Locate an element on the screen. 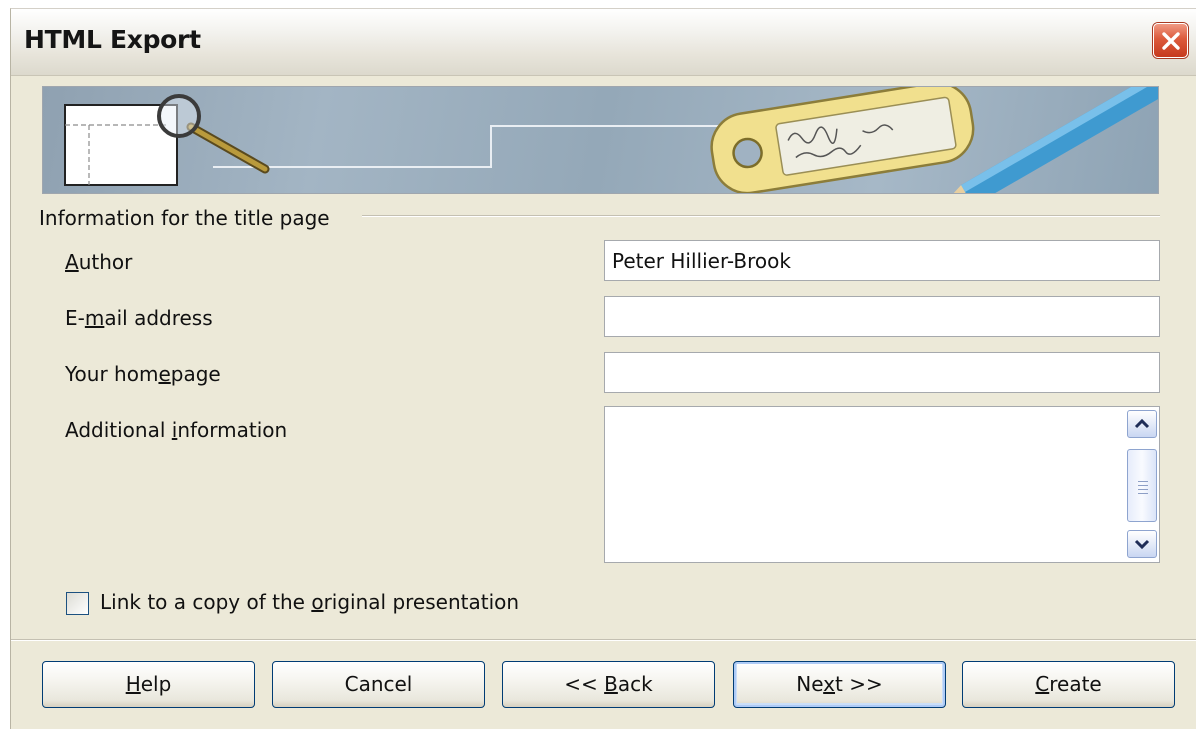  close-button is located at coordinates (1170, 40).